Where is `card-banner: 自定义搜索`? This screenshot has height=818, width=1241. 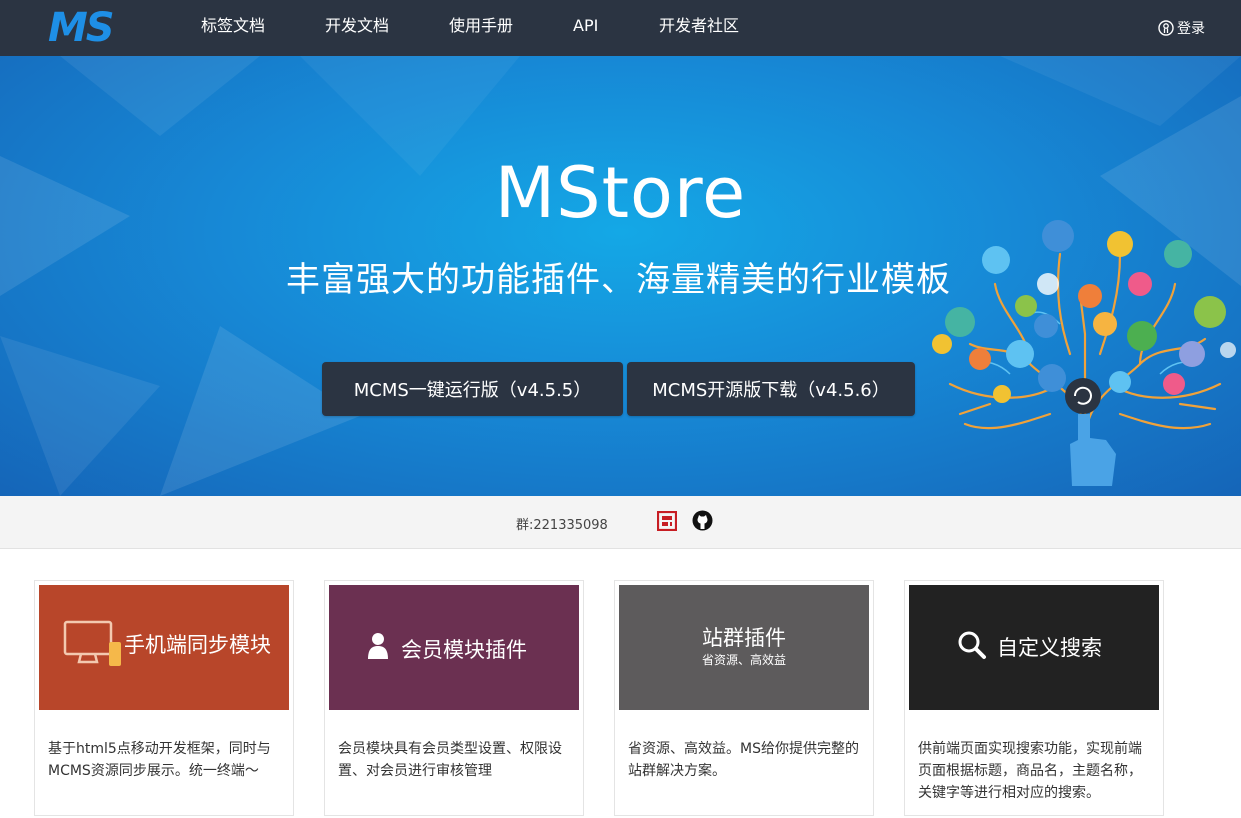
card-banner: 自定义搜索 is located at coordinates (1034, 647).